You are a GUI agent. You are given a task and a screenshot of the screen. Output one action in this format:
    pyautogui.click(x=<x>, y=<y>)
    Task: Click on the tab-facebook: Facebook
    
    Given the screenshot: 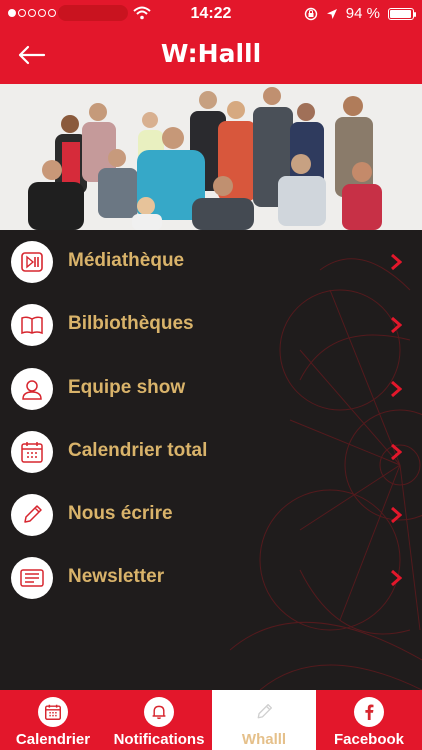 What is the action you would take?
    pyautogui.click(x=369, y=720)
    